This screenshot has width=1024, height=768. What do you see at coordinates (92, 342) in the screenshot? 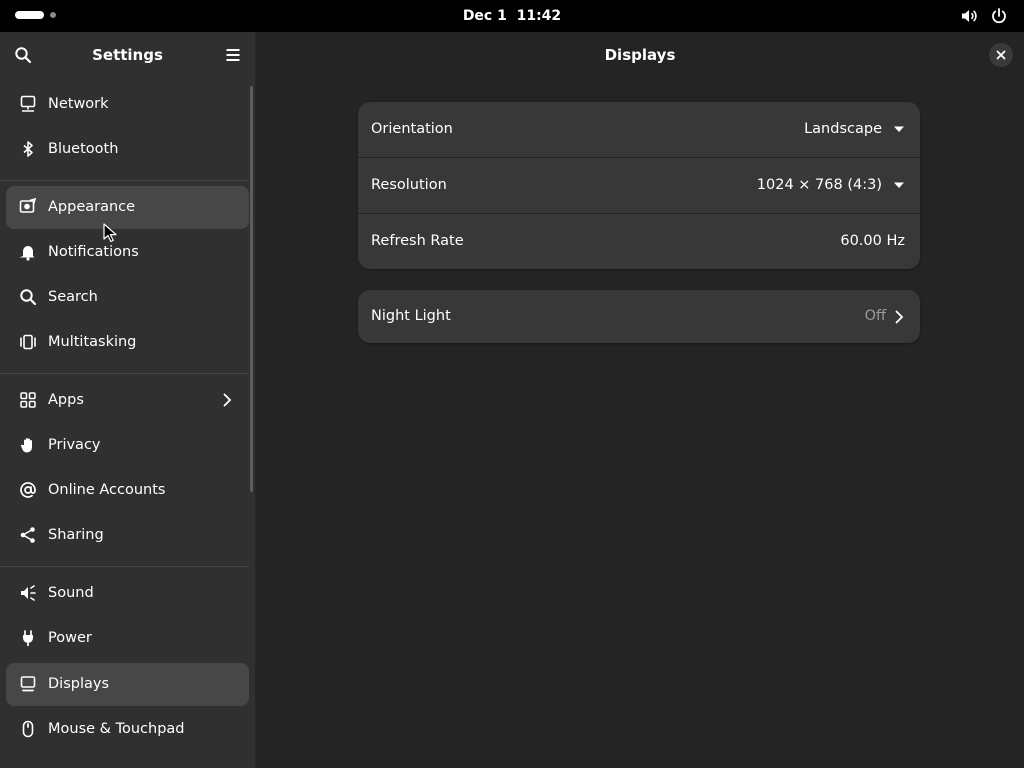
I see `sidebar-item-label: Multitasking` at bounding box center [92, 342].